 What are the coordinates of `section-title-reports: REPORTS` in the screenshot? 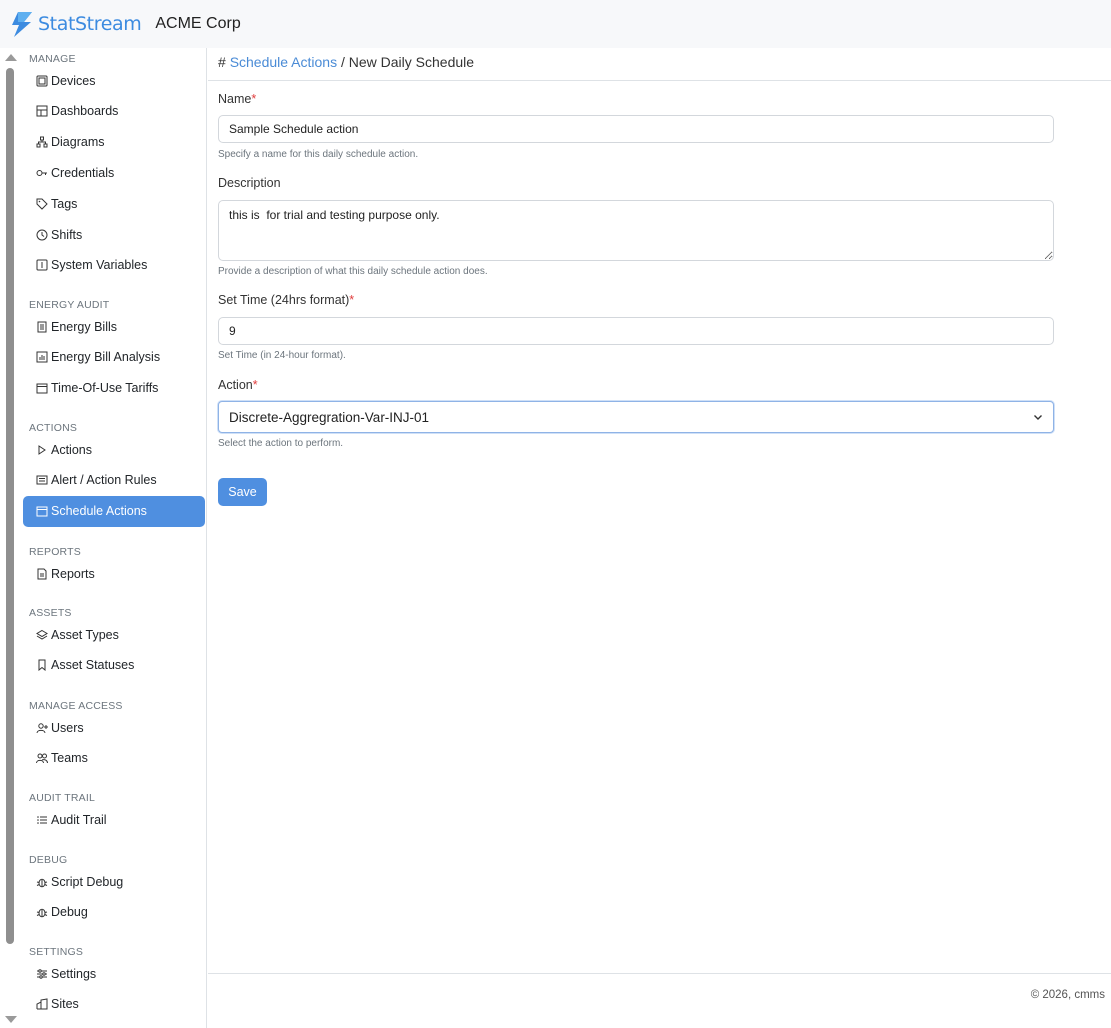 It's located at (55, 552).